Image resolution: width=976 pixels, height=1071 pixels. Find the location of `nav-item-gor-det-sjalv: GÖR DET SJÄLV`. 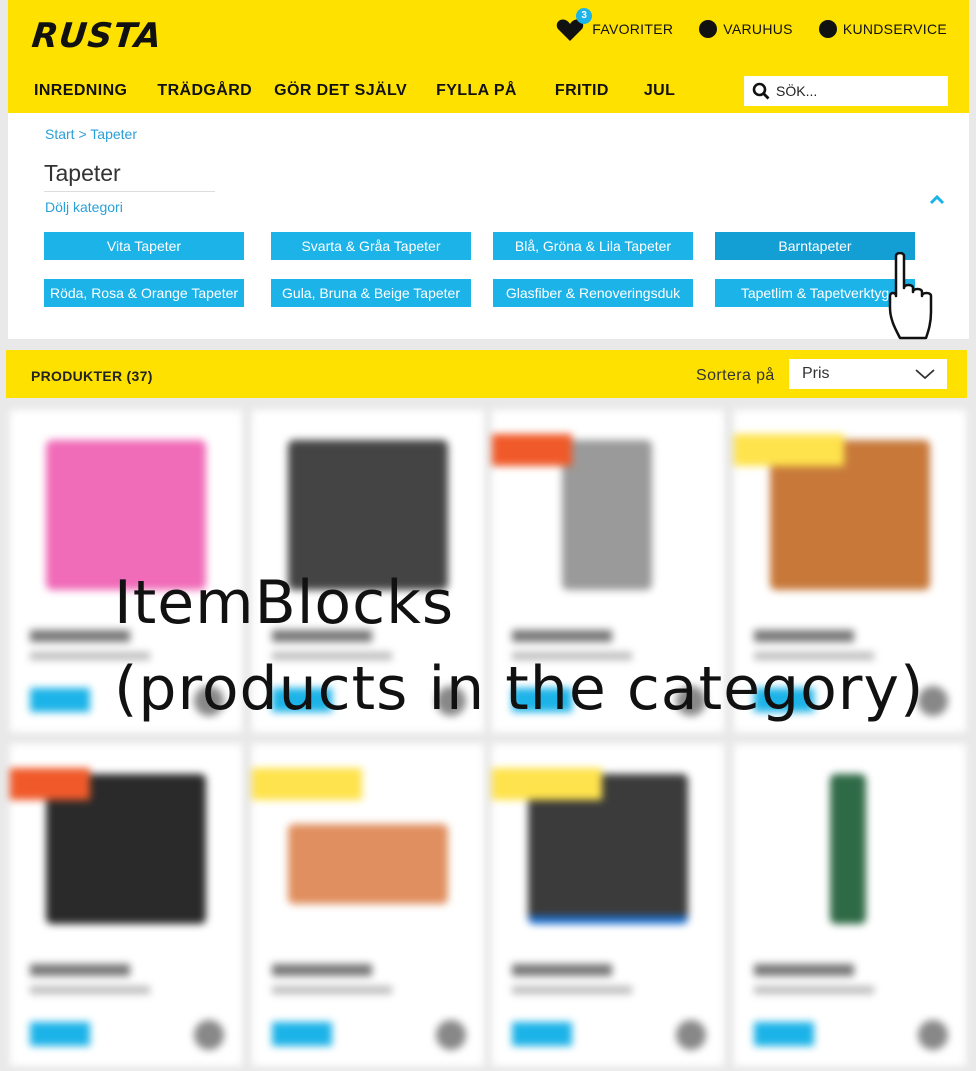

nav-item-gor-det-sjalv: GÖR DET SJÄLV is located at coordinates (340, 91).